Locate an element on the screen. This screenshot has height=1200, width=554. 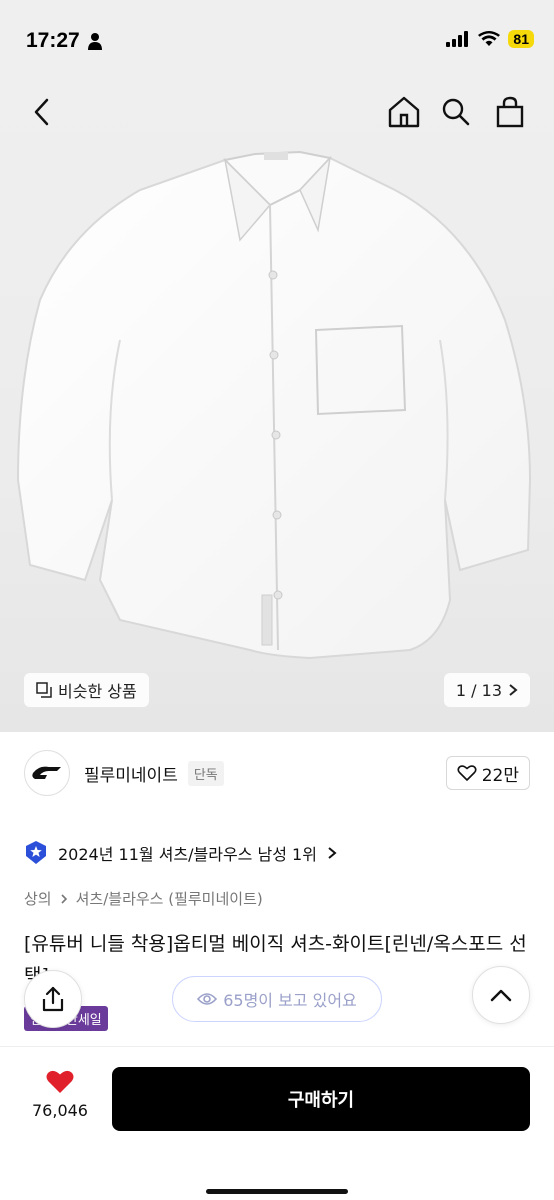
brand-like-count: 22만 is located at coordinates (500, 775).